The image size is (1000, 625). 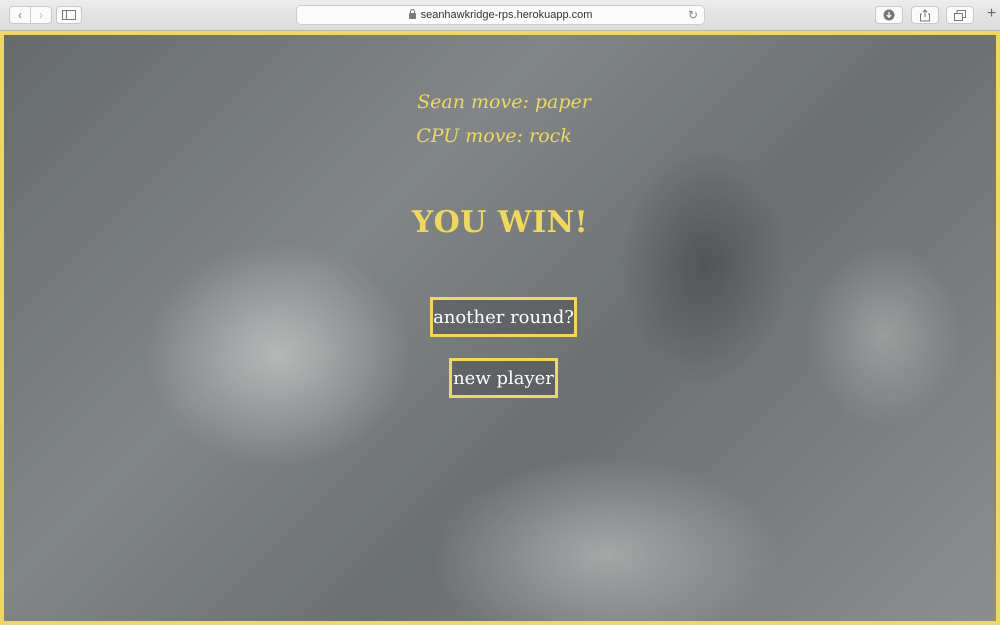 I want to click on share-button, so click(x=925, y=15).